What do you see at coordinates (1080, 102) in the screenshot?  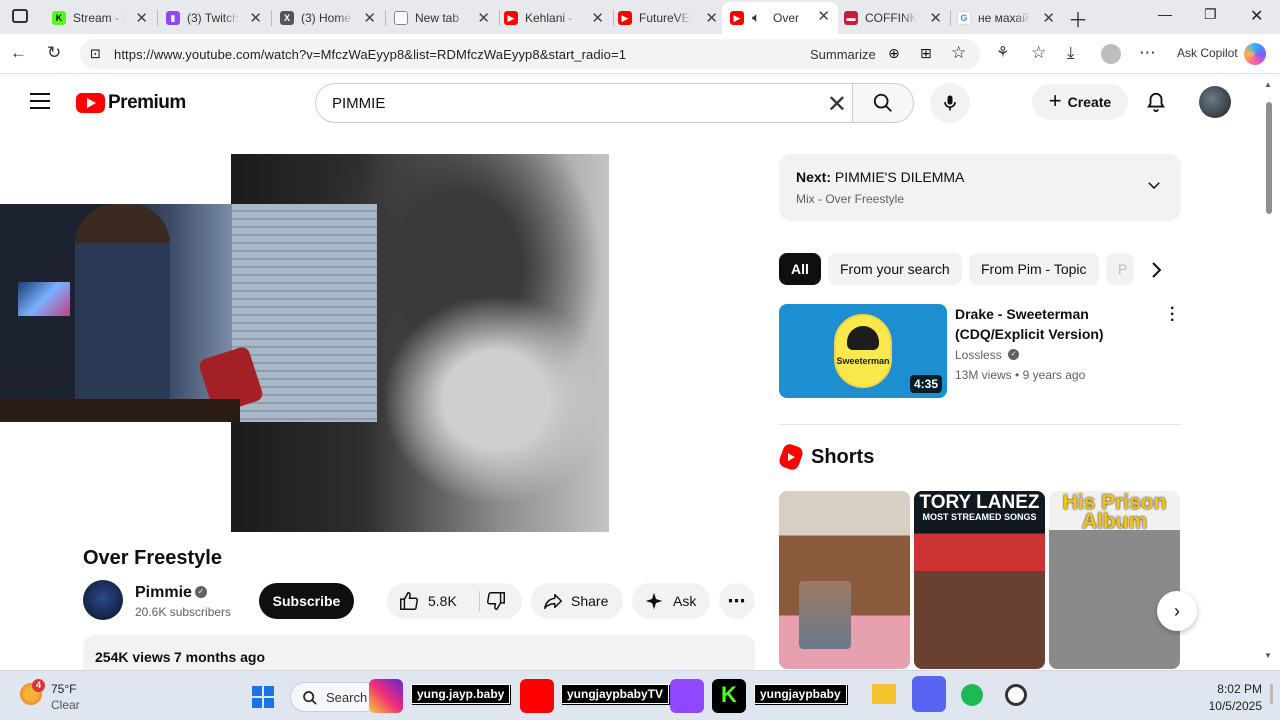 I see `create-button: + Create` at bounding box center [1080, 102].